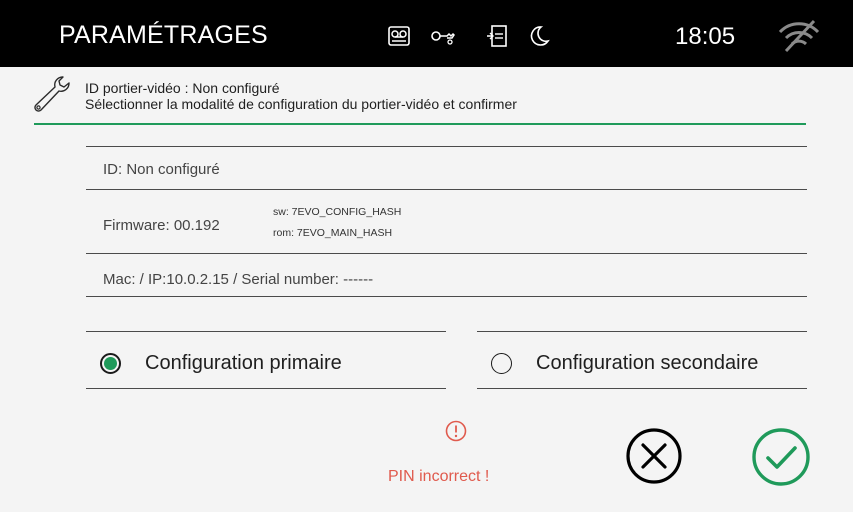 This screenshot has width=853, height=512. Describe the element at coordinates (161, 169) in the screenshot. I see `device-id-text: ID: Non configuré` at that location.